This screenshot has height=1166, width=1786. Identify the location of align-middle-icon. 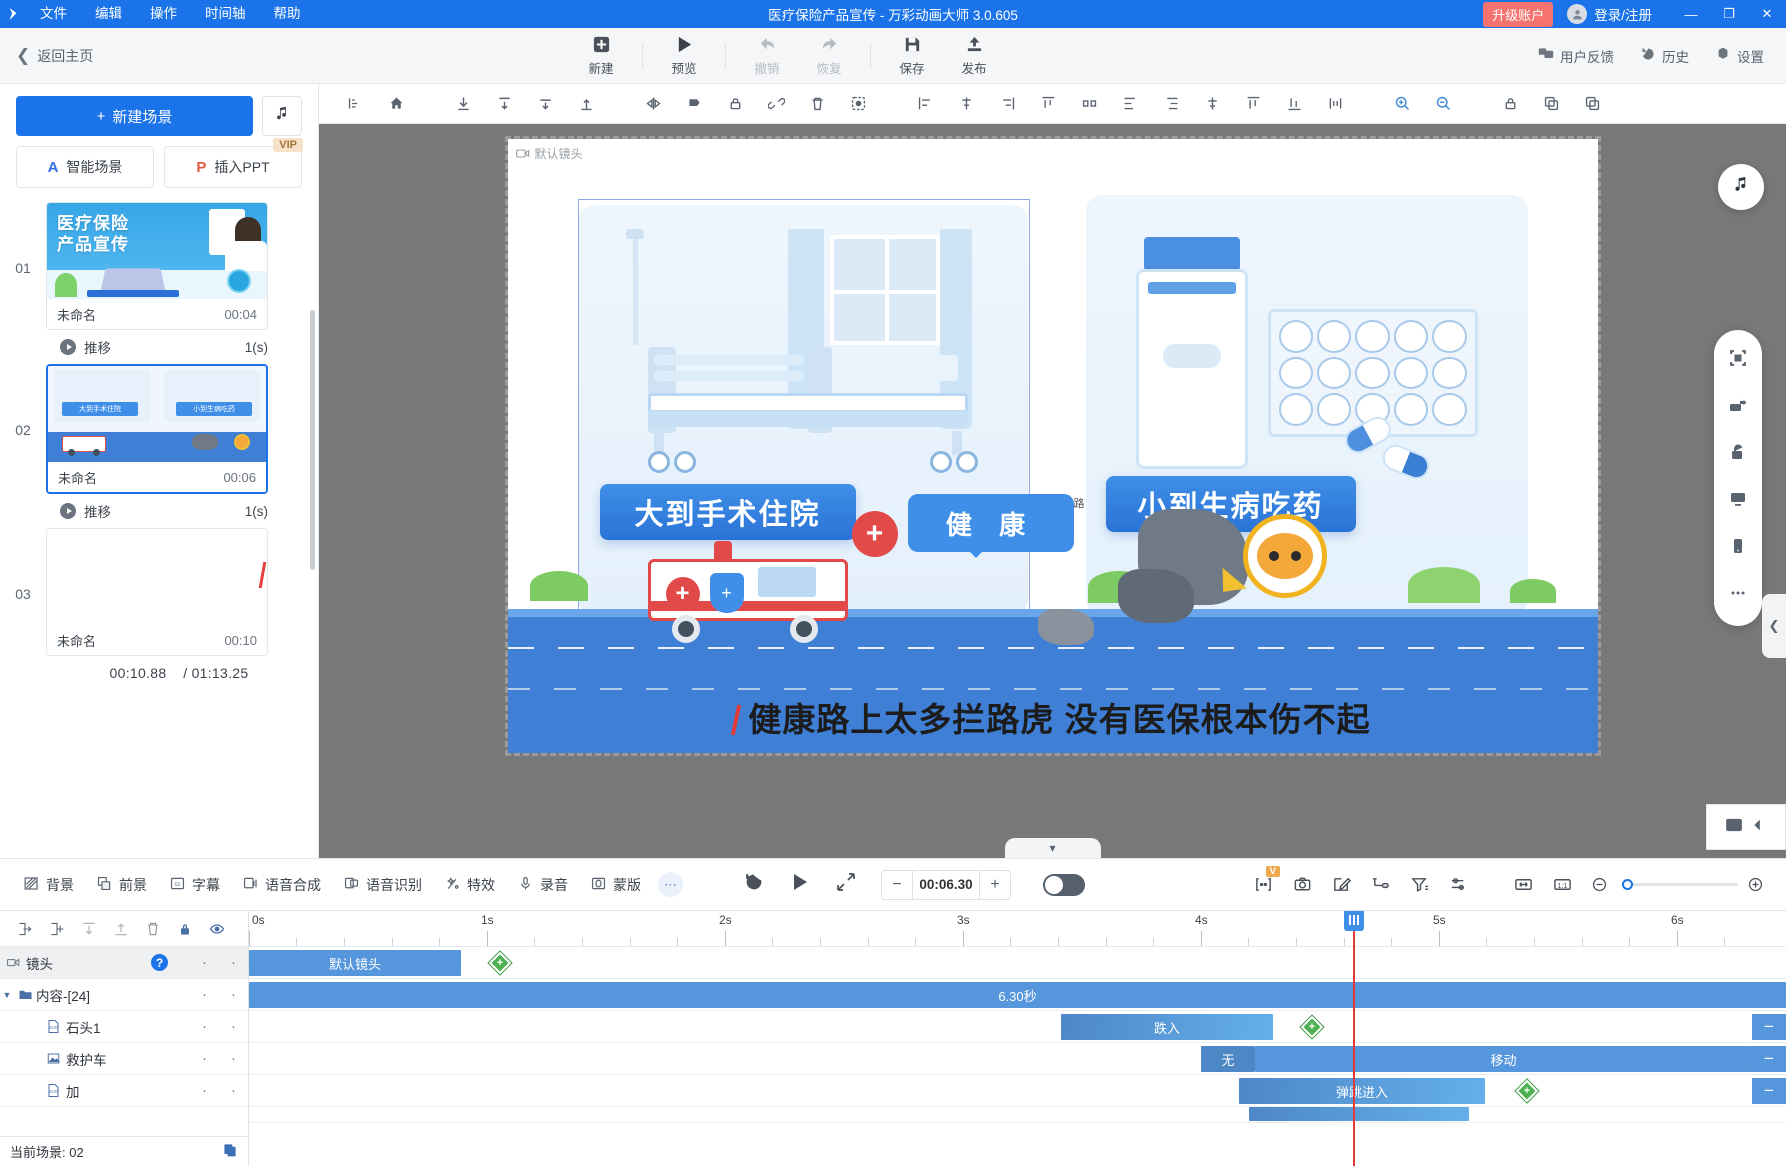
(545, 104).